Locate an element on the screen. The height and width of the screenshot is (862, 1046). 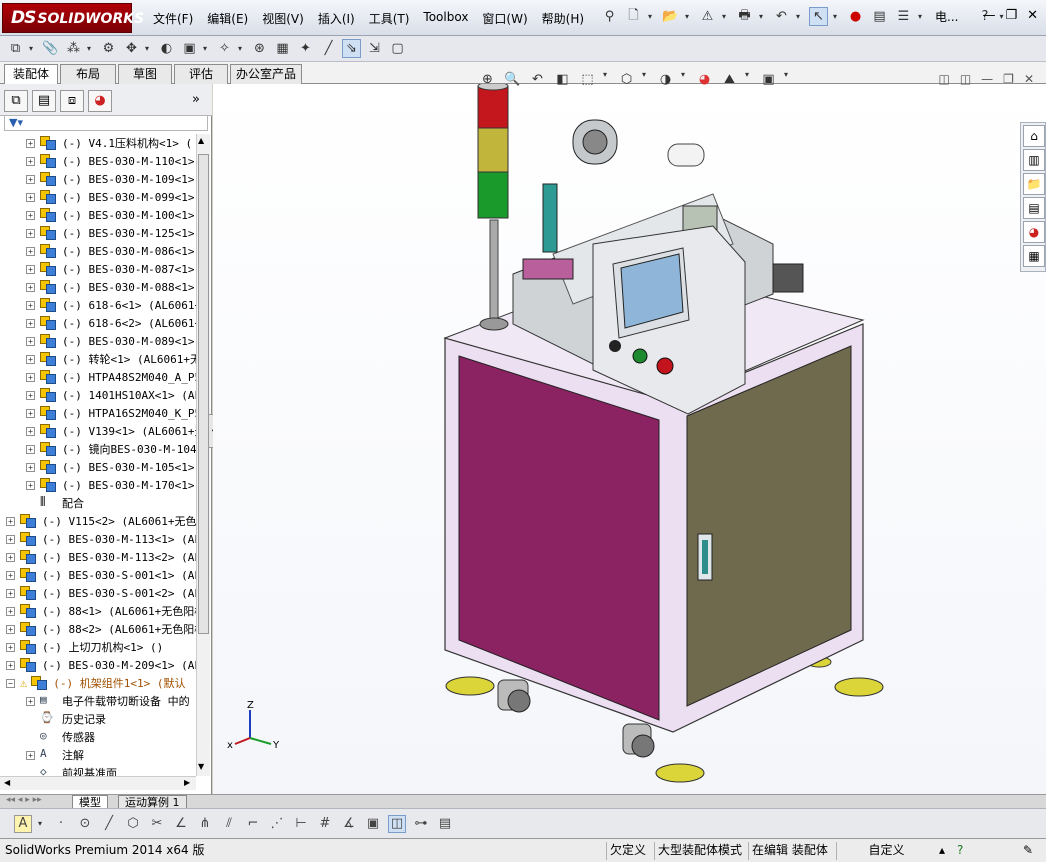
scroll-thumb is located at coordinates (203, 394).